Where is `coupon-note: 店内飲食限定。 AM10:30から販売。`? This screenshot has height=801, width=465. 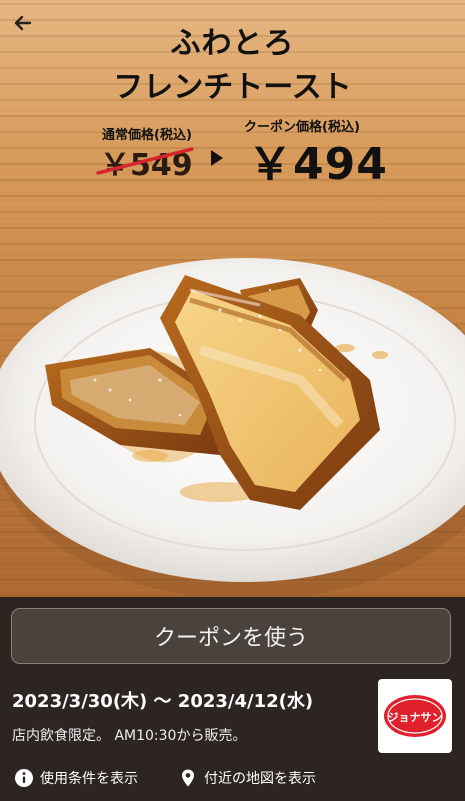
coupon-note: 店内飲食限定。 AM10:30から販売。 is located at coordinates (129, 736).